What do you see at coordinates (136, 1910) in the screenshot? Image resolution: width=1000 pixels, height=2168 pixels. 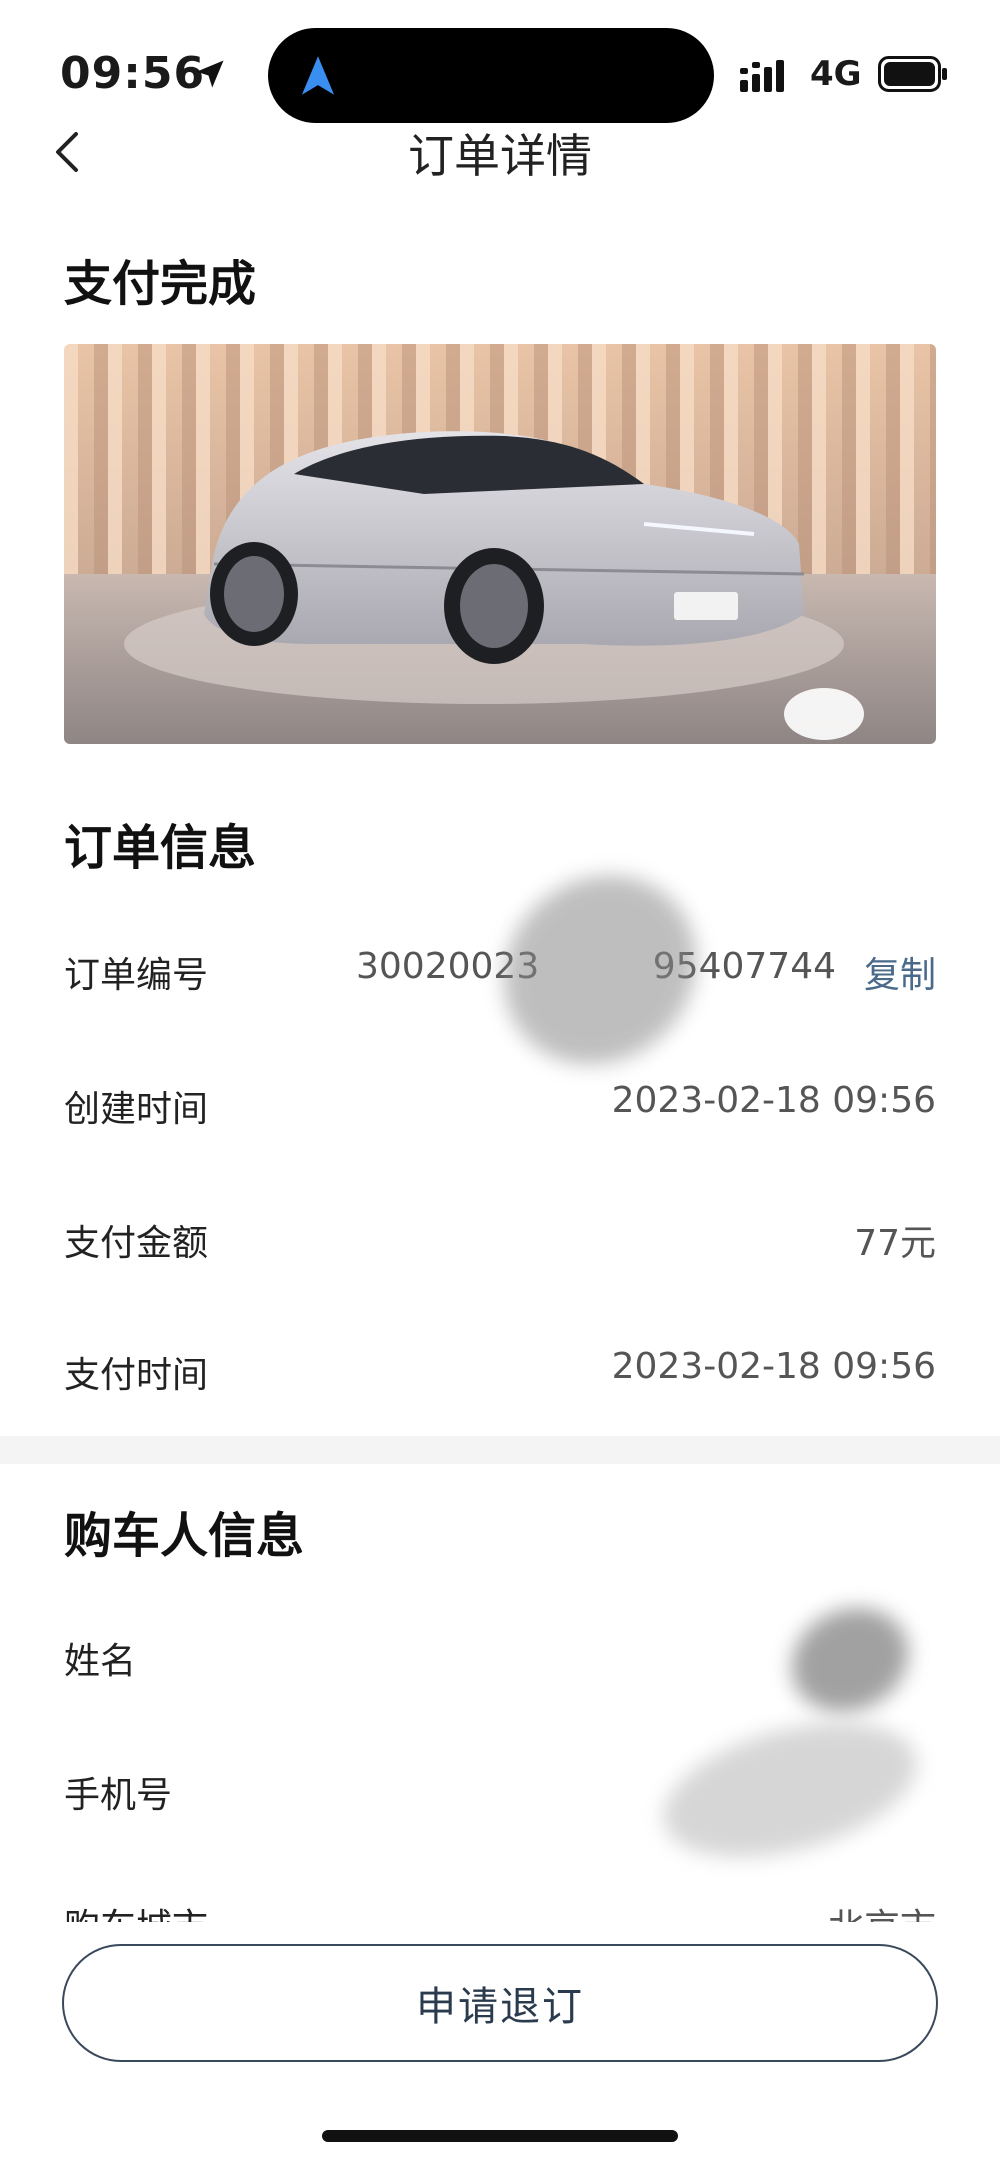 I see `city-label: 购车城市` at bounding box center [136, 1910].